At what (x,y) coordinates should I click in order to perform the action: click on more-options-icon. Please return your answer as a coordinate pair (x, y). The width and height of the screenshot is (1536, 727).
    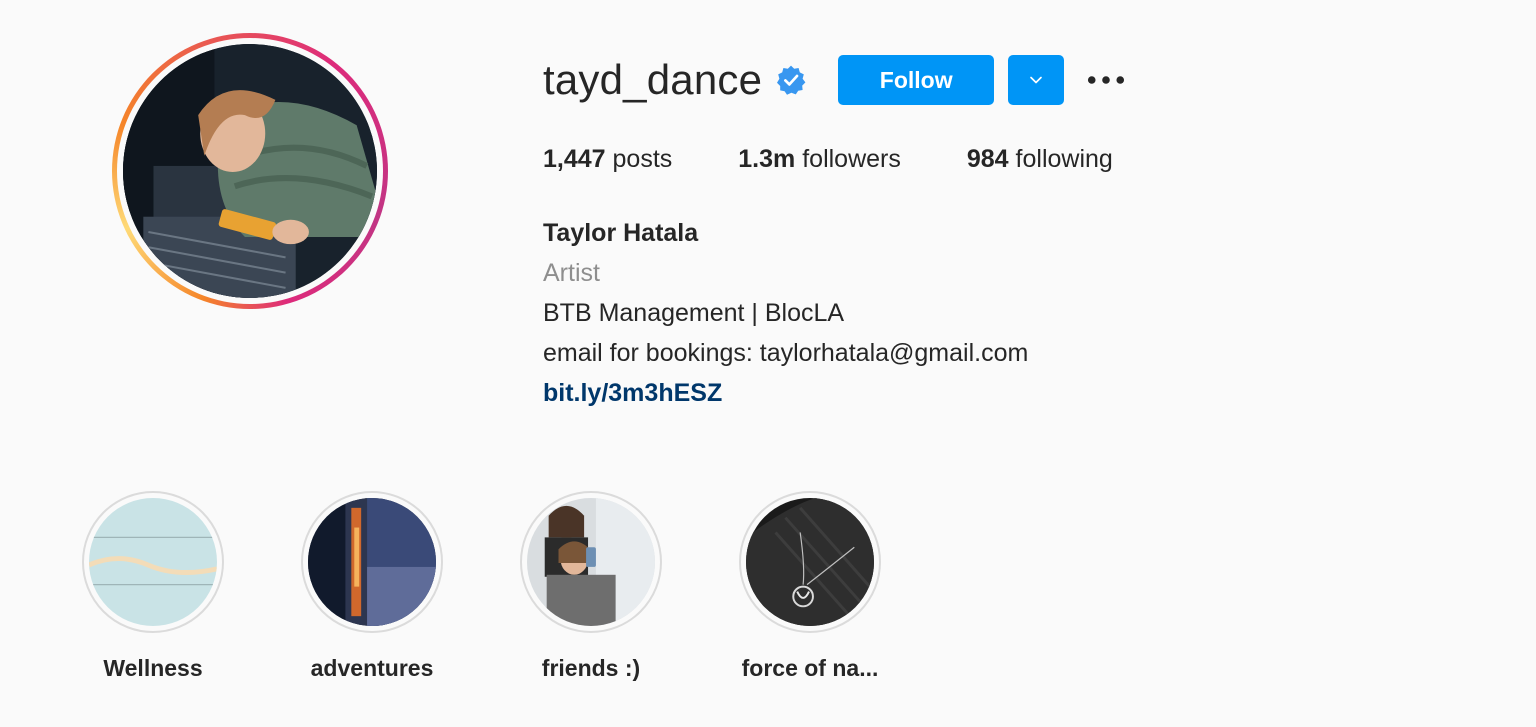
    Looking at the image, I should click on (1106, 80).